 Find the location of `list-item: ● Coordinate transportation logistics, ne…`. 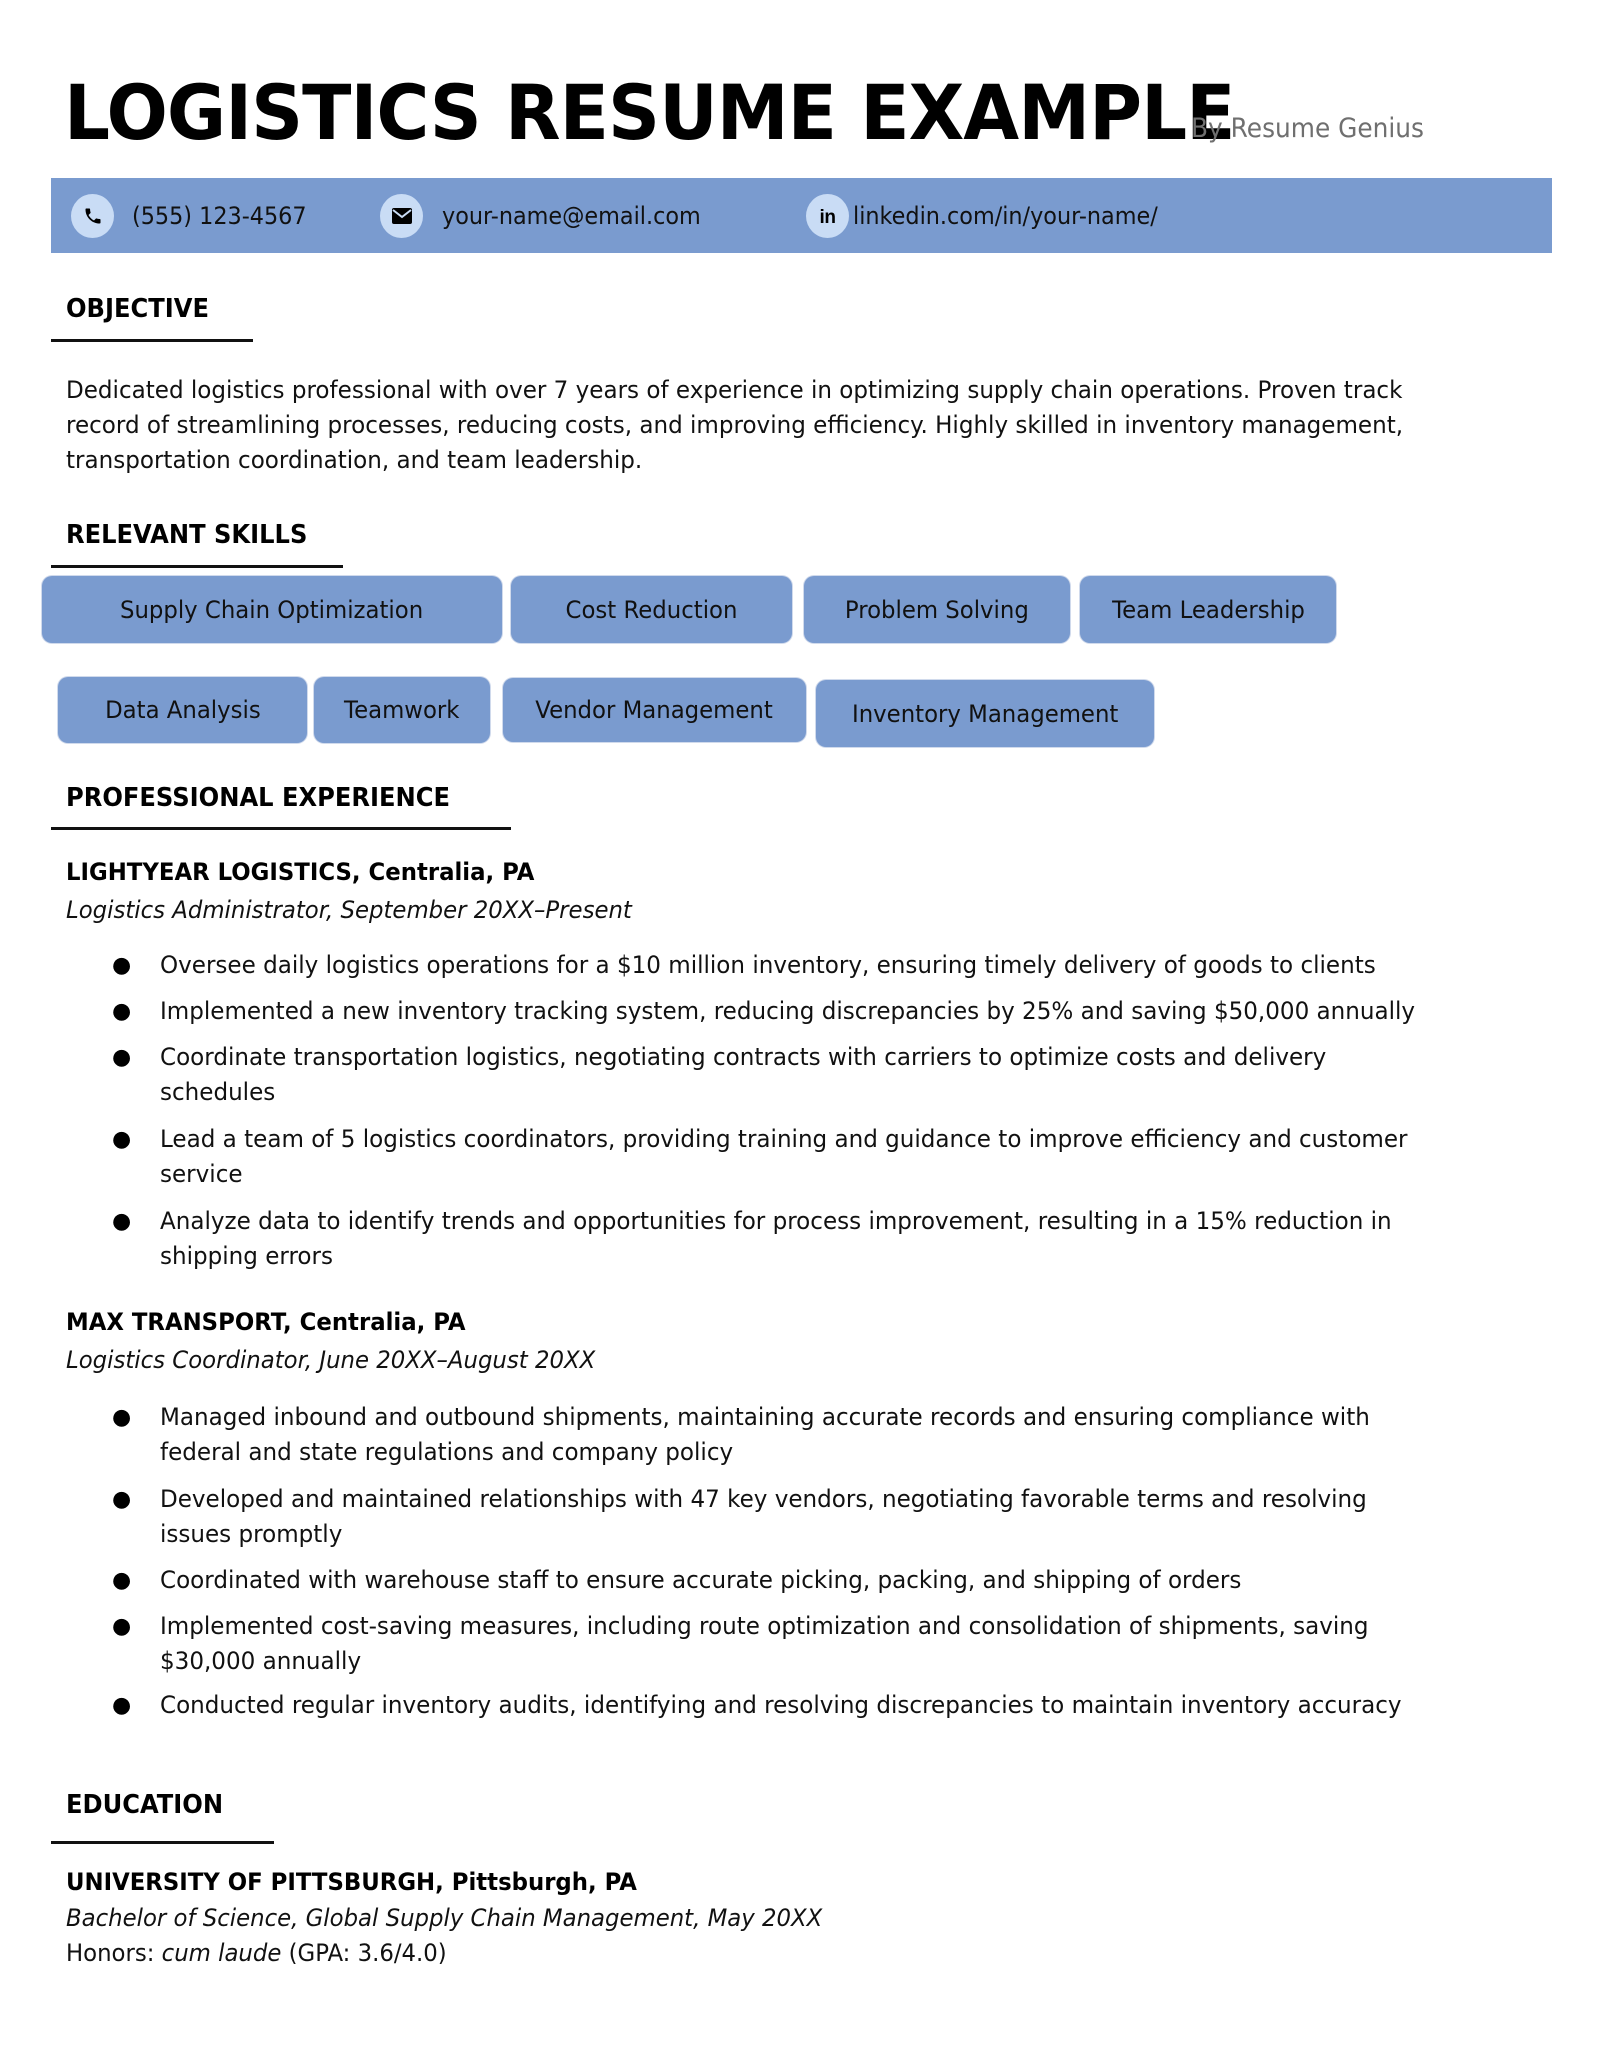

list-item: ● Coordinate transportation logistics, ne… is located at coordinates (812, 1075).